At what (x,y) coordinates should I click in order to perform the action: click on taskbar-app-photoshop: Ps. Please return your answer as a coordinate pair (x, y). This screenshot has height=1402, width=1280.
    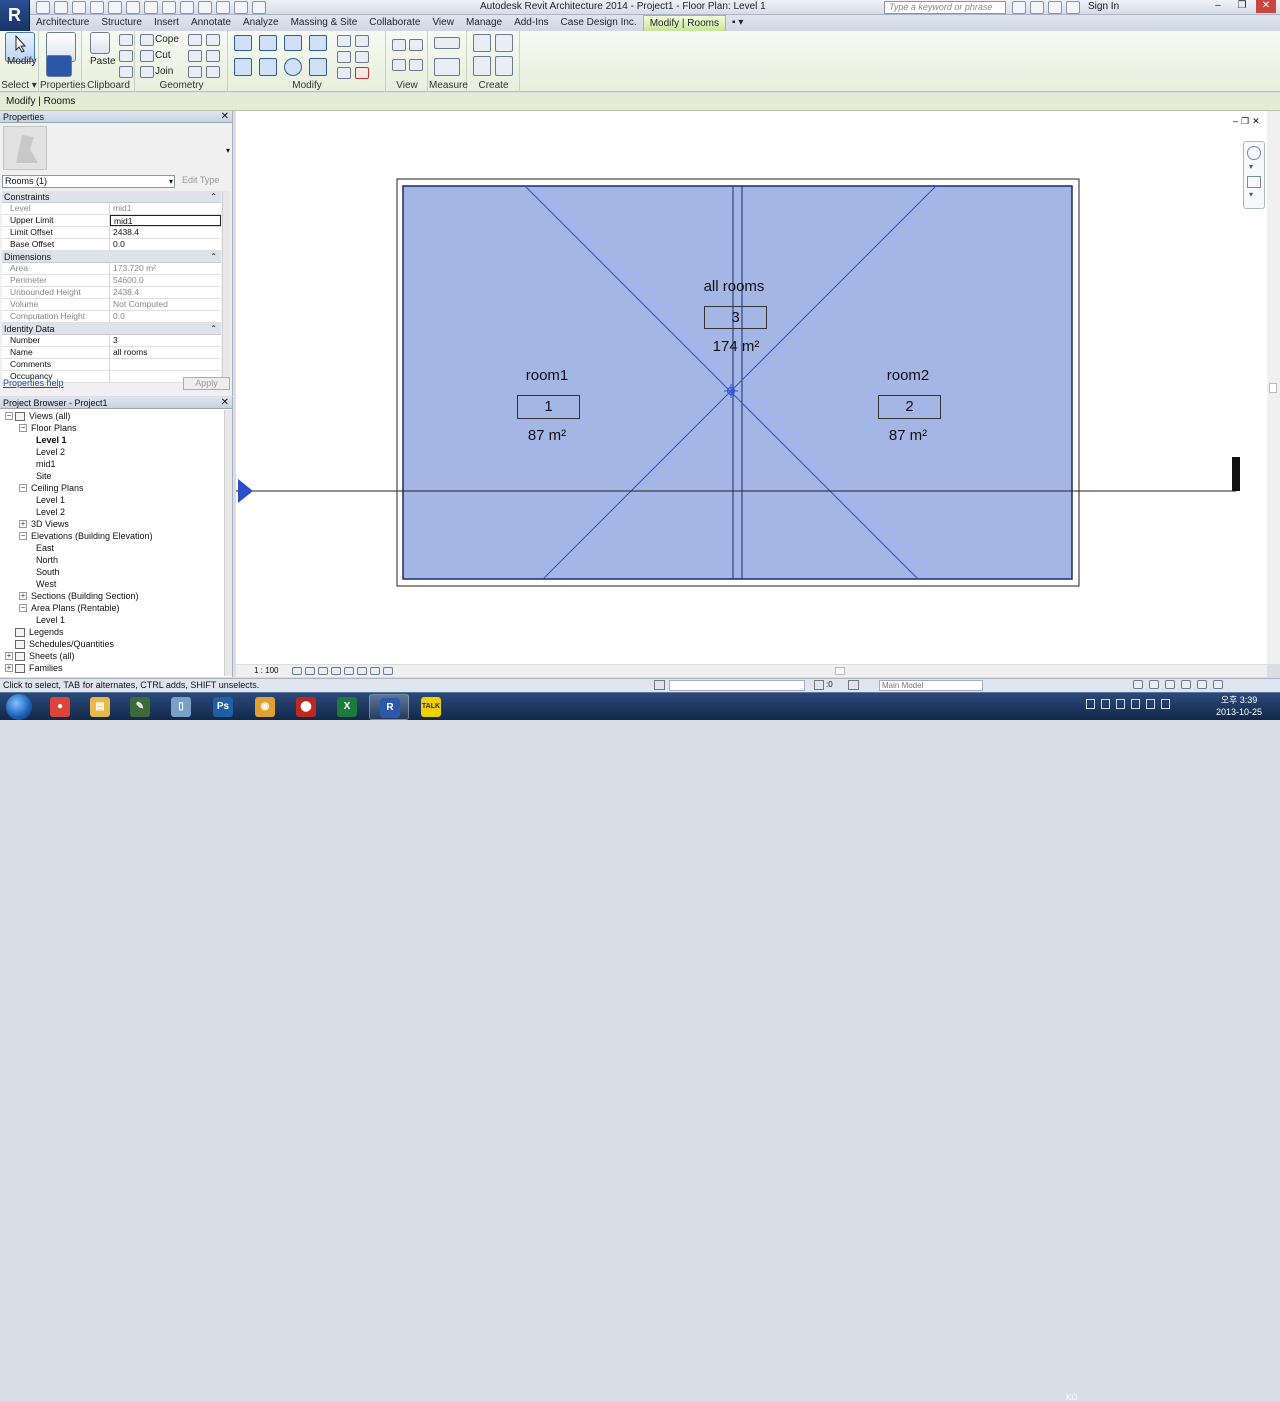
    Looking at the image, I should click on (223, 707).